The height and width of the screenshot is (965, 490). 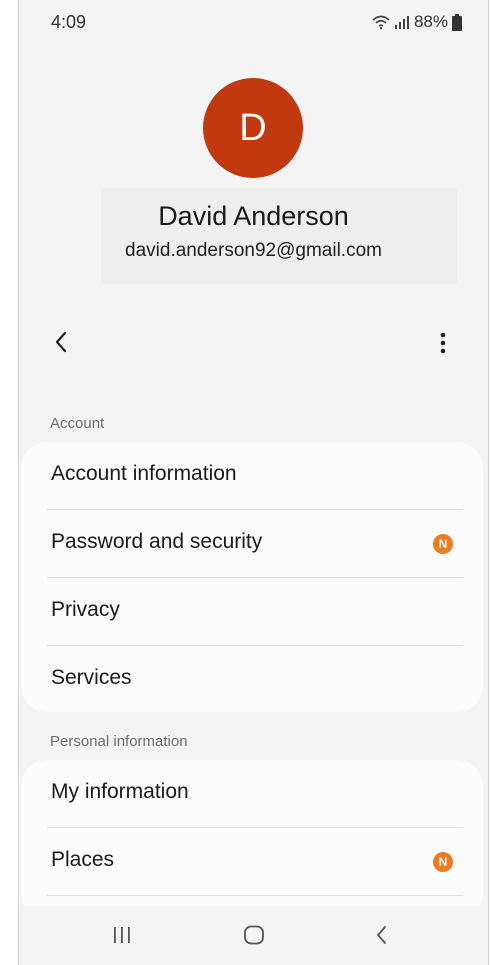 What do you see at coordinates (381, 22) in the screenshot?
I see `wifi-icon` at bounding box center [381, 22].